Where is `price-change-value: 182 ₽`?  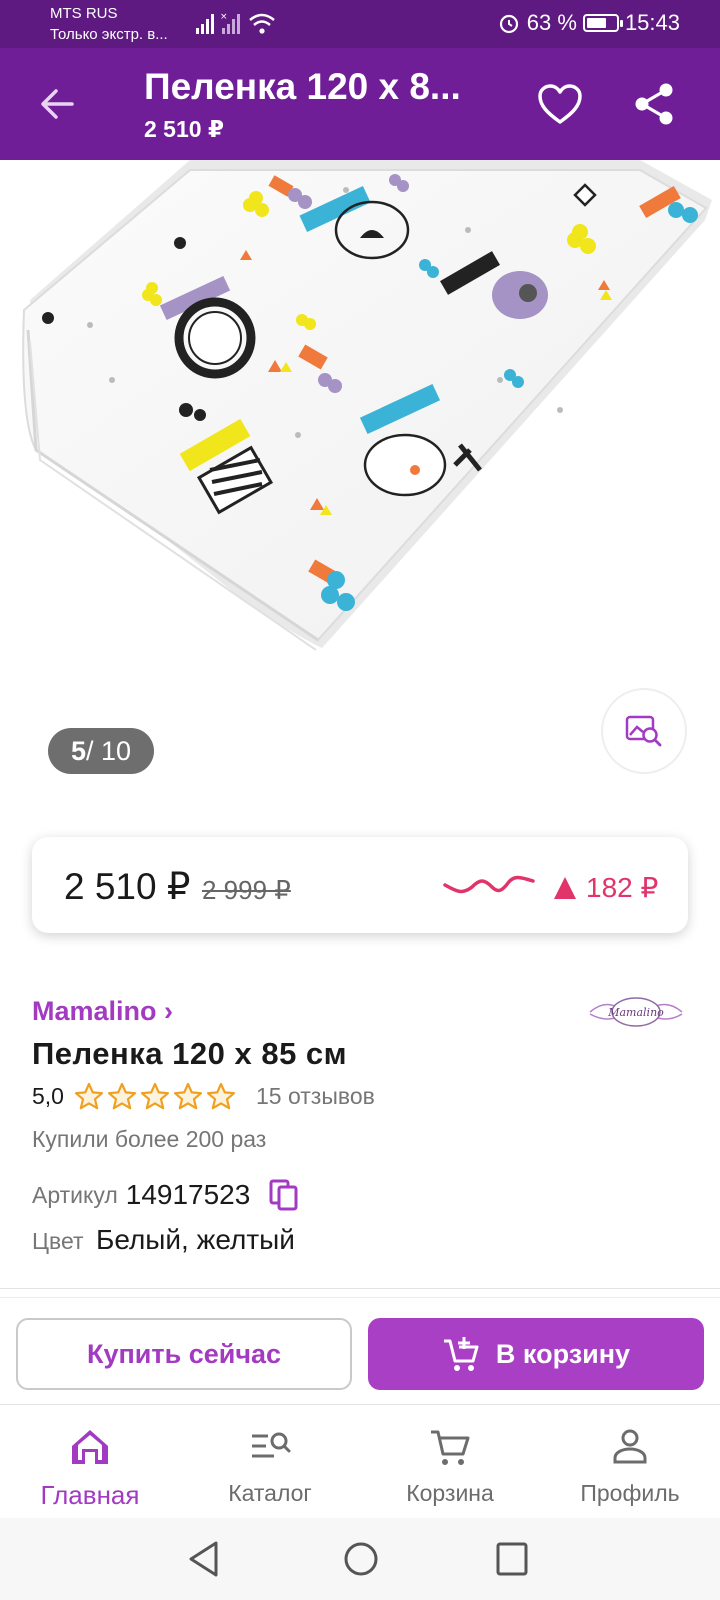
price-change-value: 182 ₽ is located at coordinates (622, 887).